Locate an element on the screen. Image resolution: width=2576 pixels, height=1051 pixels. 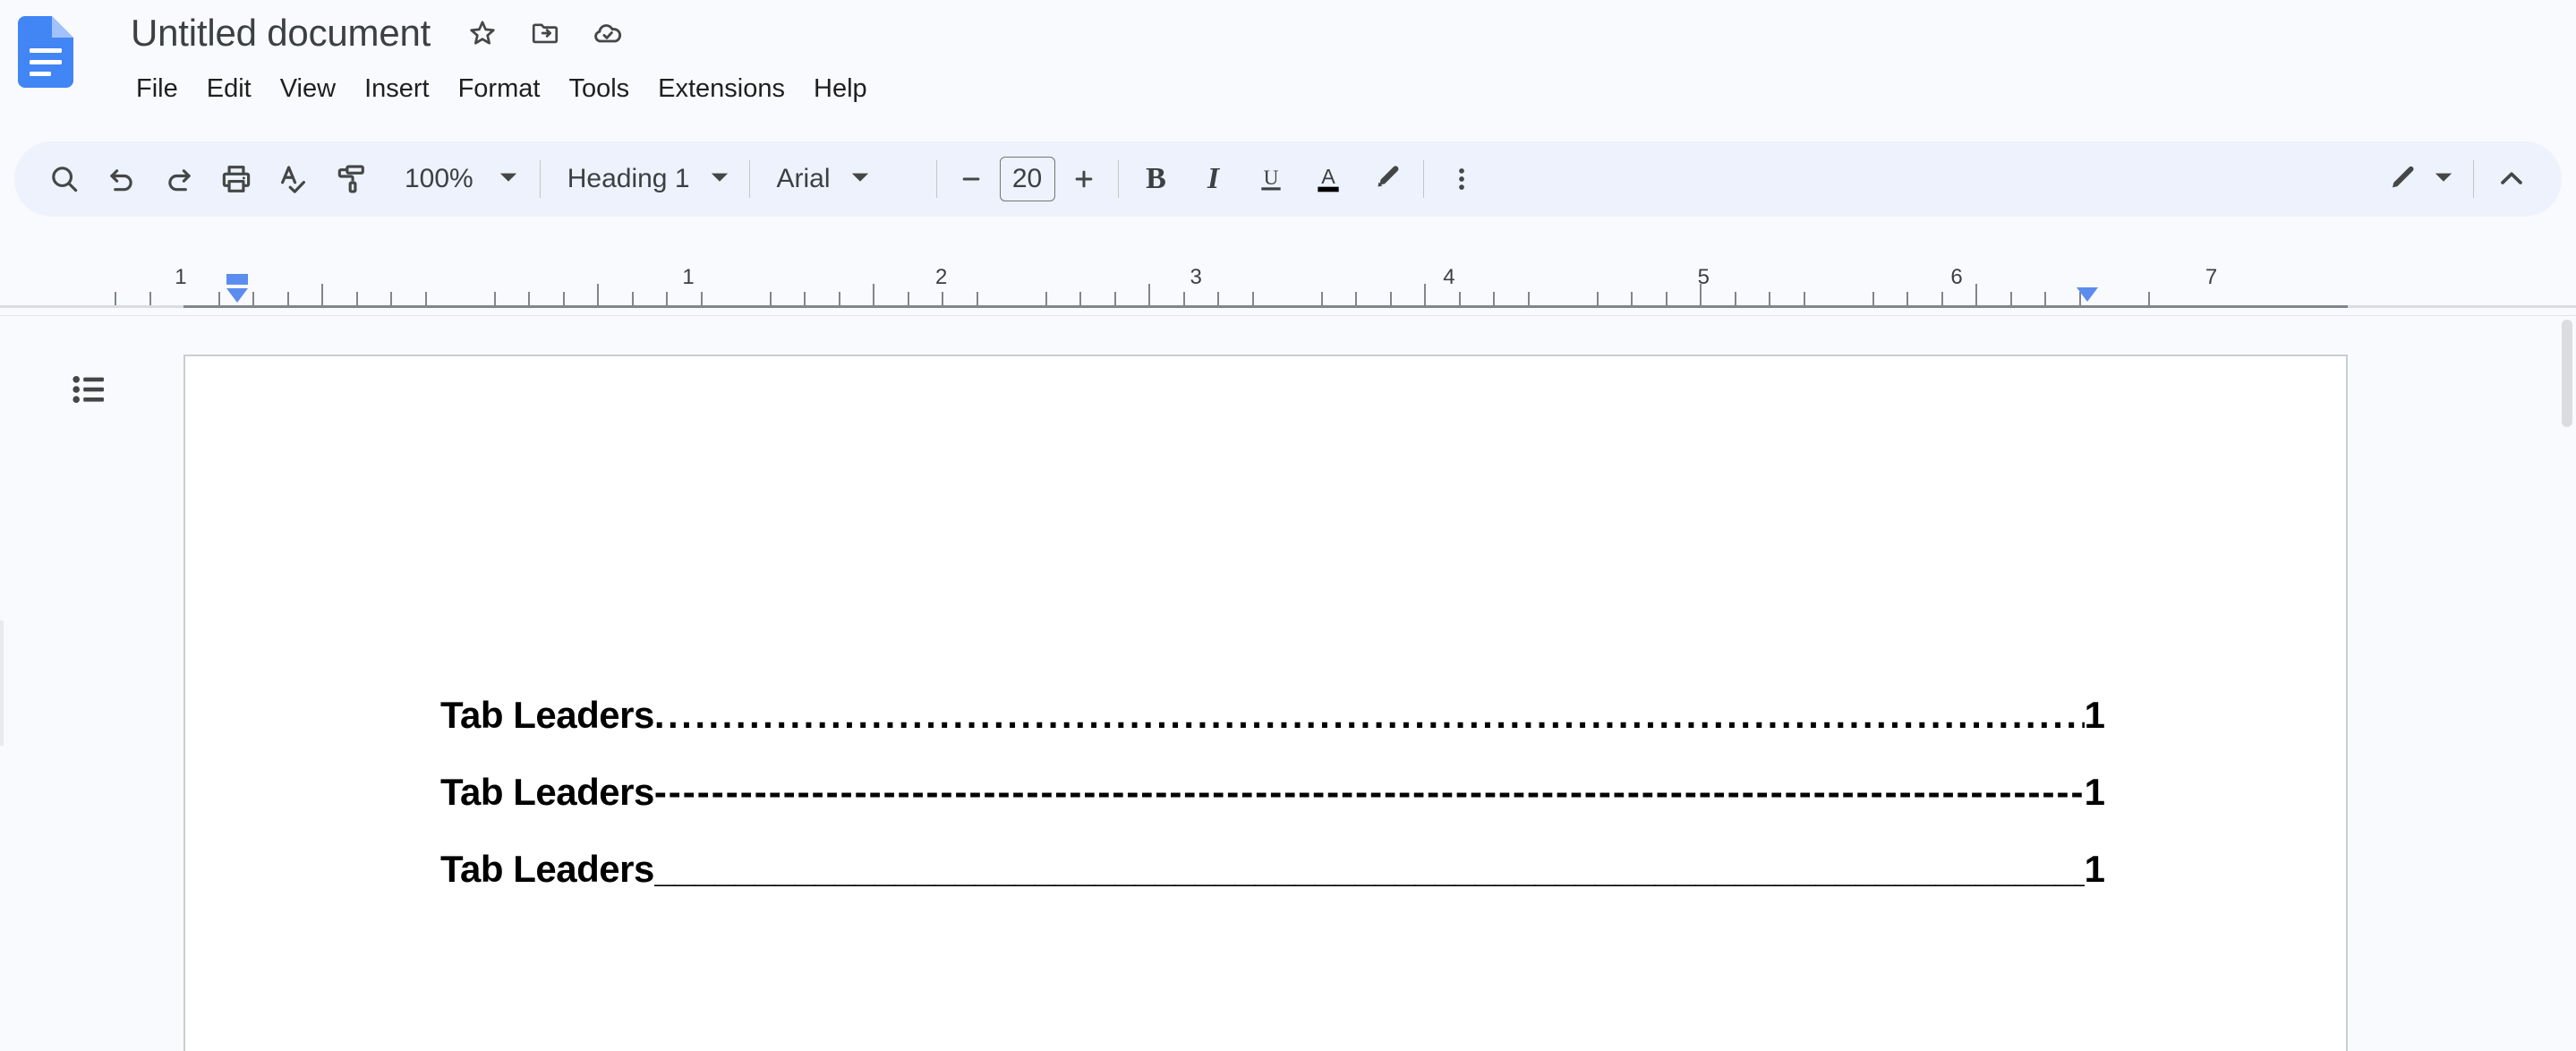
line-3-text: Tab Leaders is located at coordinates (547, 869).